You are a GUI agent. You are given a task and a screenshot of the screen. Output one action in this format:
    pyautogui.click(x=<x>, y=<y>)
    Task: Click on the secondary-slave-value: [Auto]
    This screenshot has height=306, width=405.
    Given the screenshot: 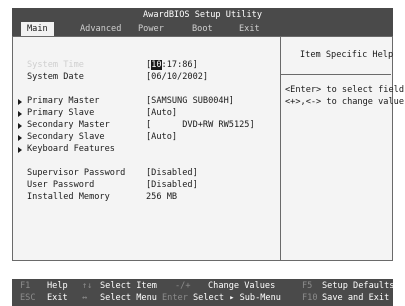 What is the action you would take?
    pyautogui.click(x=162, y=137)
    